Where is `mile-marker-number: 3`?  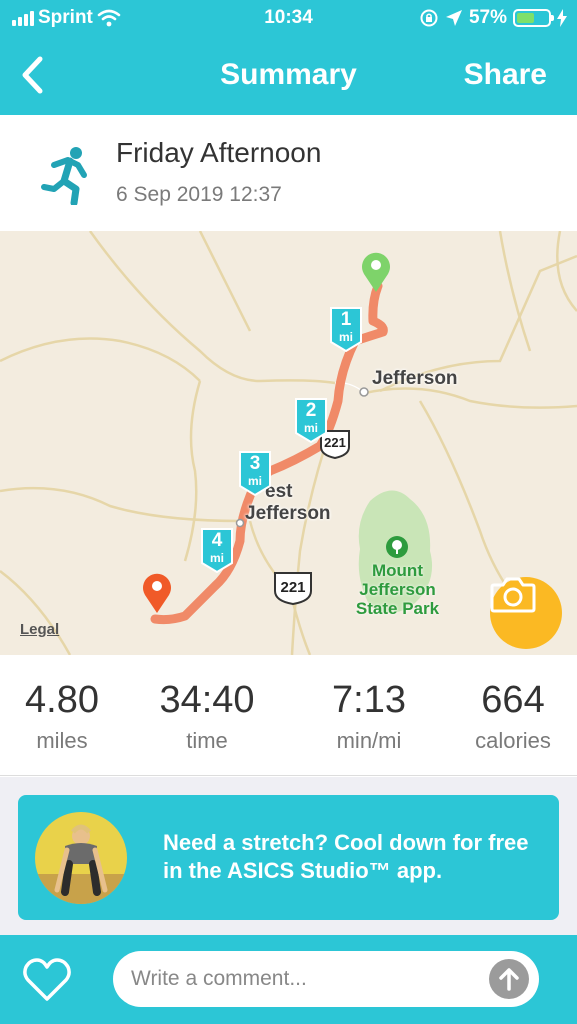 mile-marker-number: 3 is located at coordinates (255, 463).